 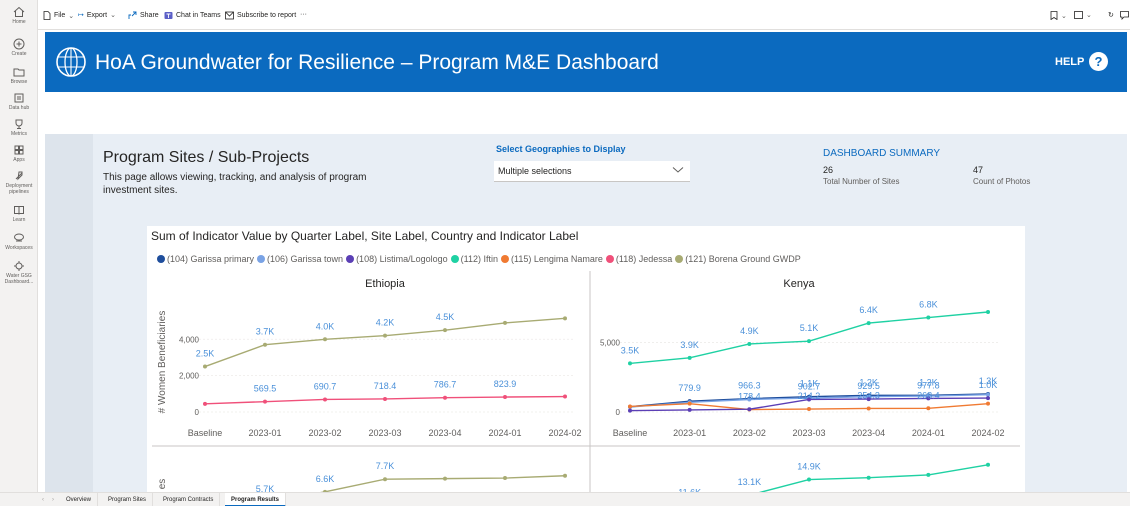 What do you see at coordinates (19, 182) in the screenshot?
I see `nav-deployment-pipelines: Deployment pipelines` at bounding box center [19, 182].